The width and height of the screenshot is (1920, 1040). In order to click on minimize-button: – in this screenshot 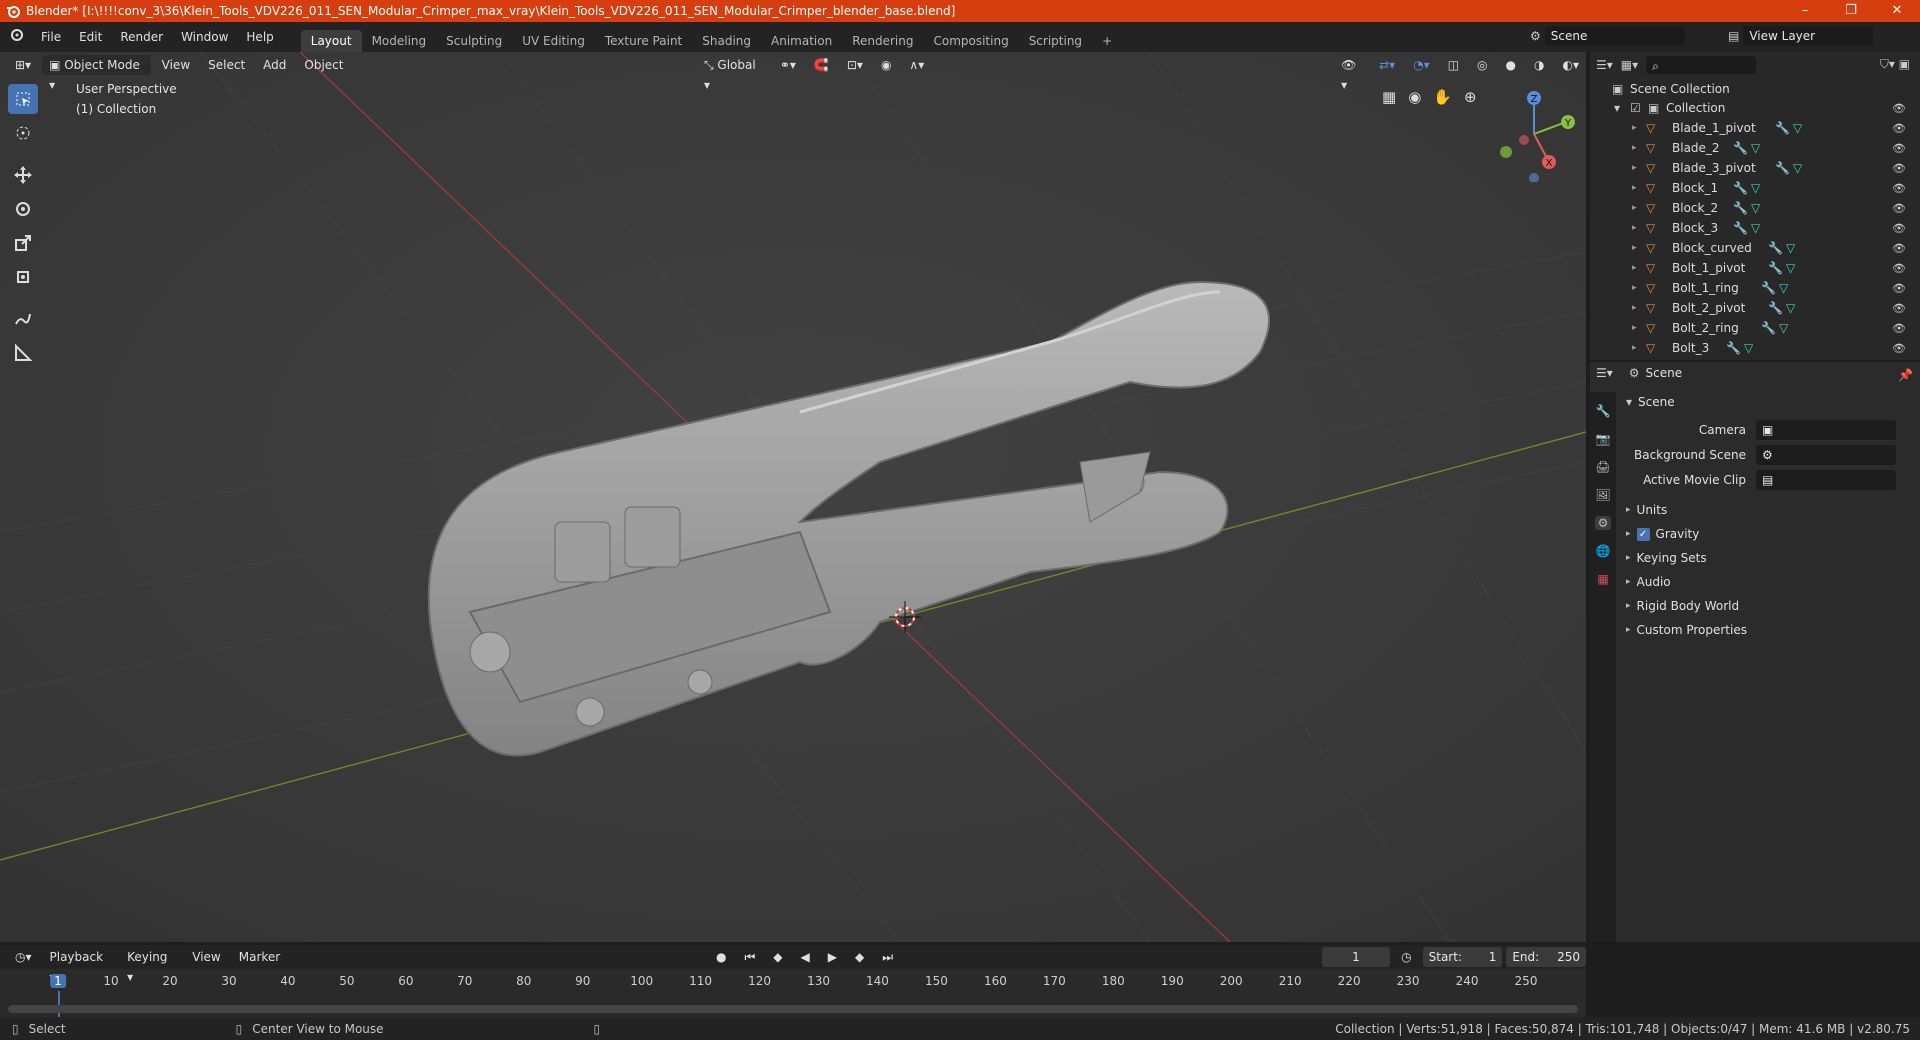, I will do `click(1805, 11)`.